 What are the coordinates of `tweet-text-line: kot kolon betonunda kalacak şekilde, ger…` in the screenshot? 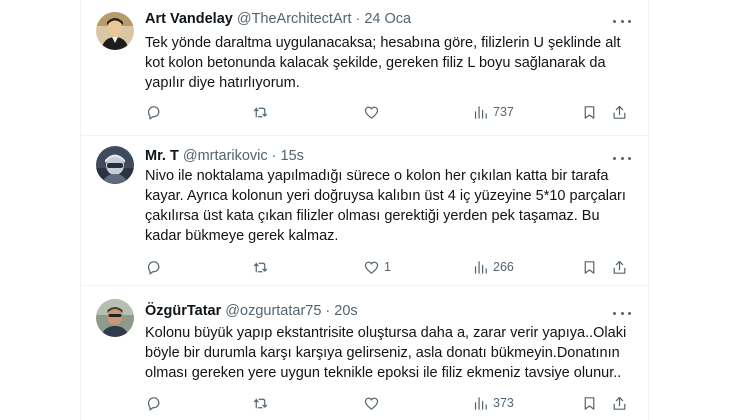 It's located at (375, 63).